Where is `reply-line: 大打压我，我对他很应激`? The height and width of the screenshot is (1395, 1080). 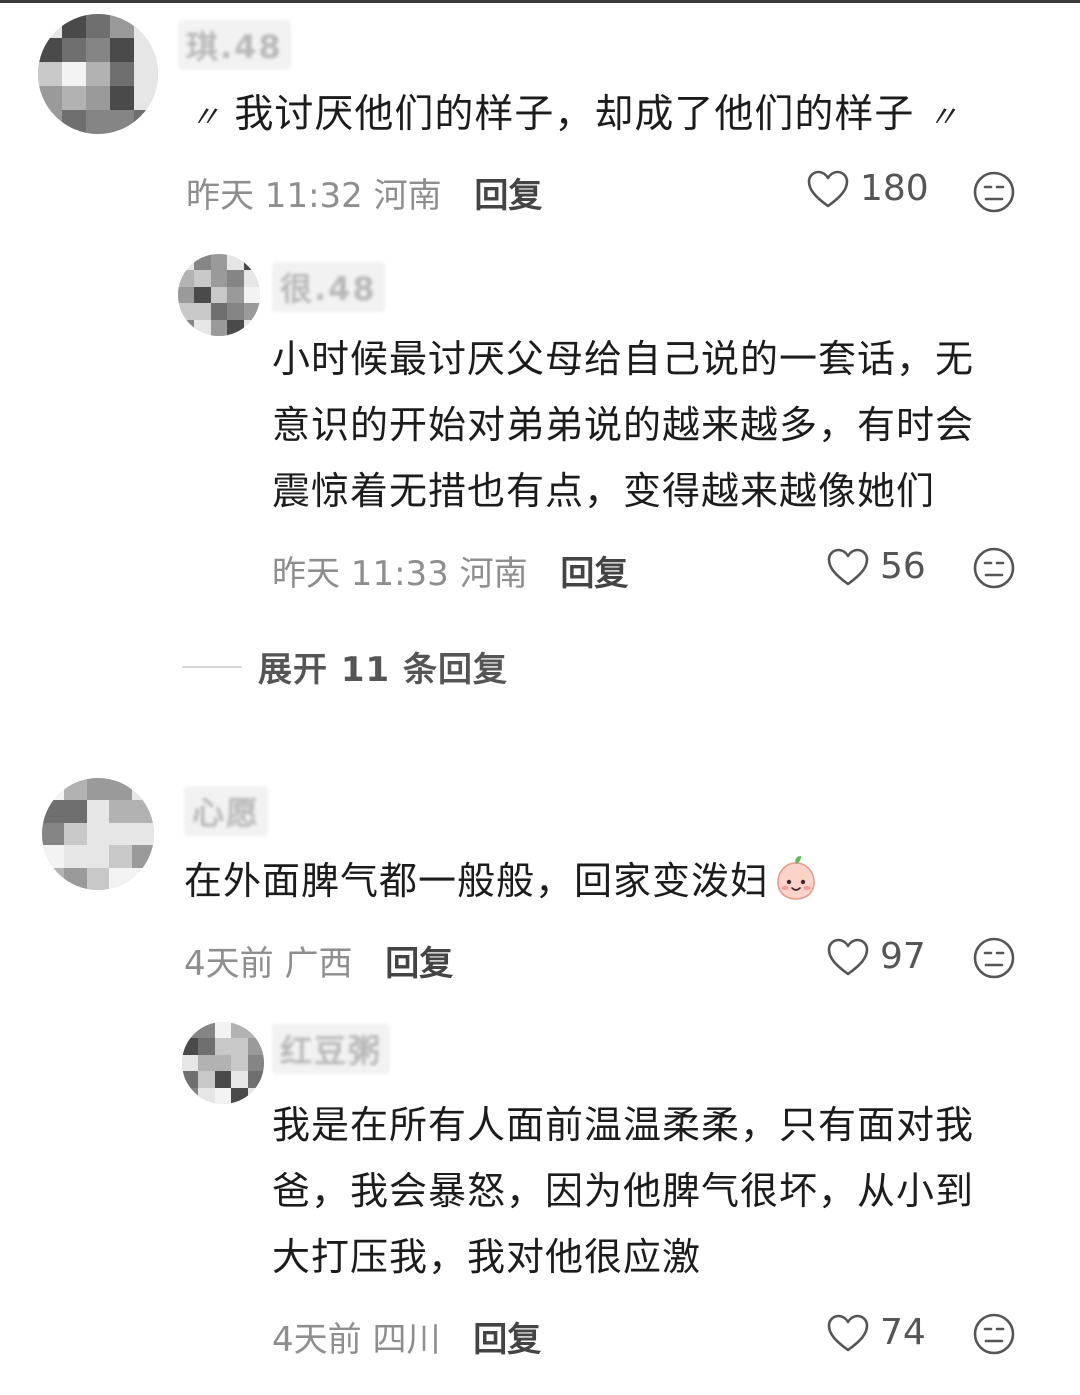 reply-line: 大打压我，我对他很应激 is located at coordinates (487, 1257).